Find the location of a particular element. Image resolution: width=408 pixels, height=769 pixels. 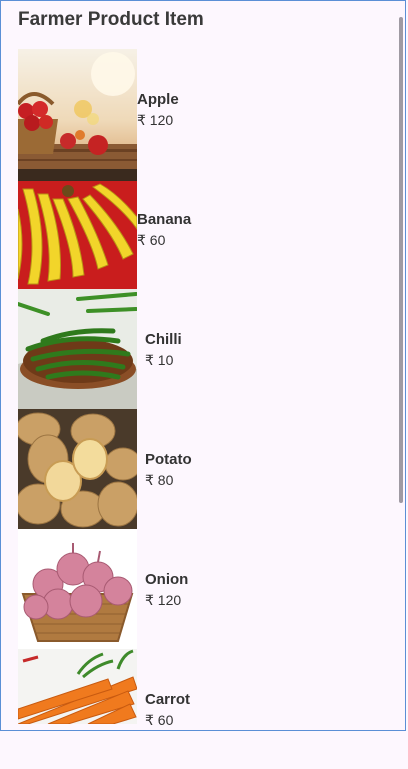

product-name: Carrot is located at coordinates (168, 699).